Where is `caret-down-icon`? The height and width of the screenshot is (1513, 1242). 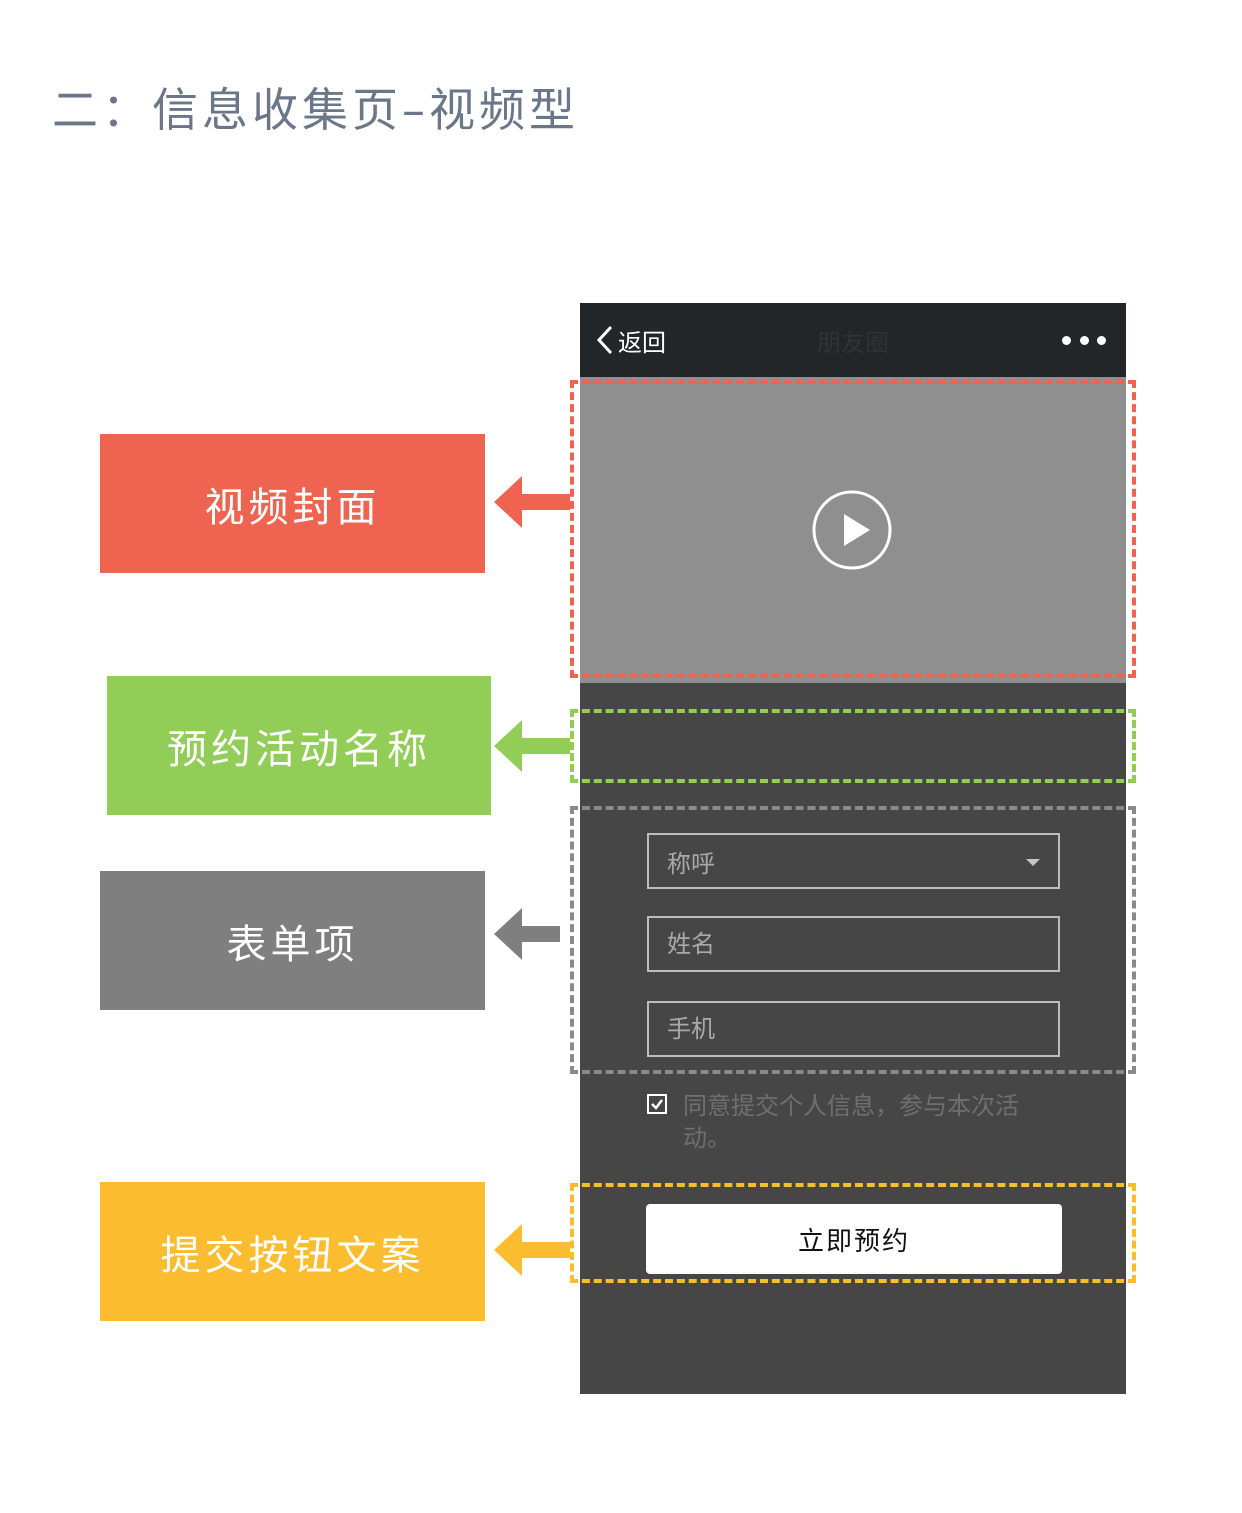
caret-down-icon is located at coordinates (1033, 862).